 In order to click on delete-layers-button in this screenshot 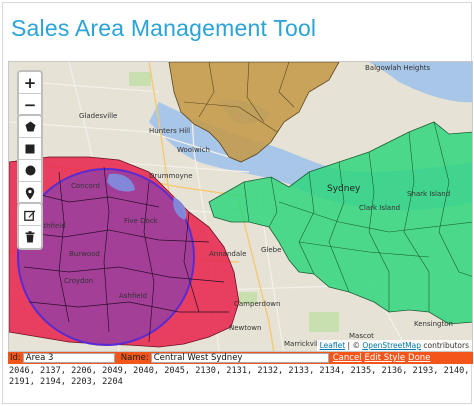, I will do `click(30, 237)`.